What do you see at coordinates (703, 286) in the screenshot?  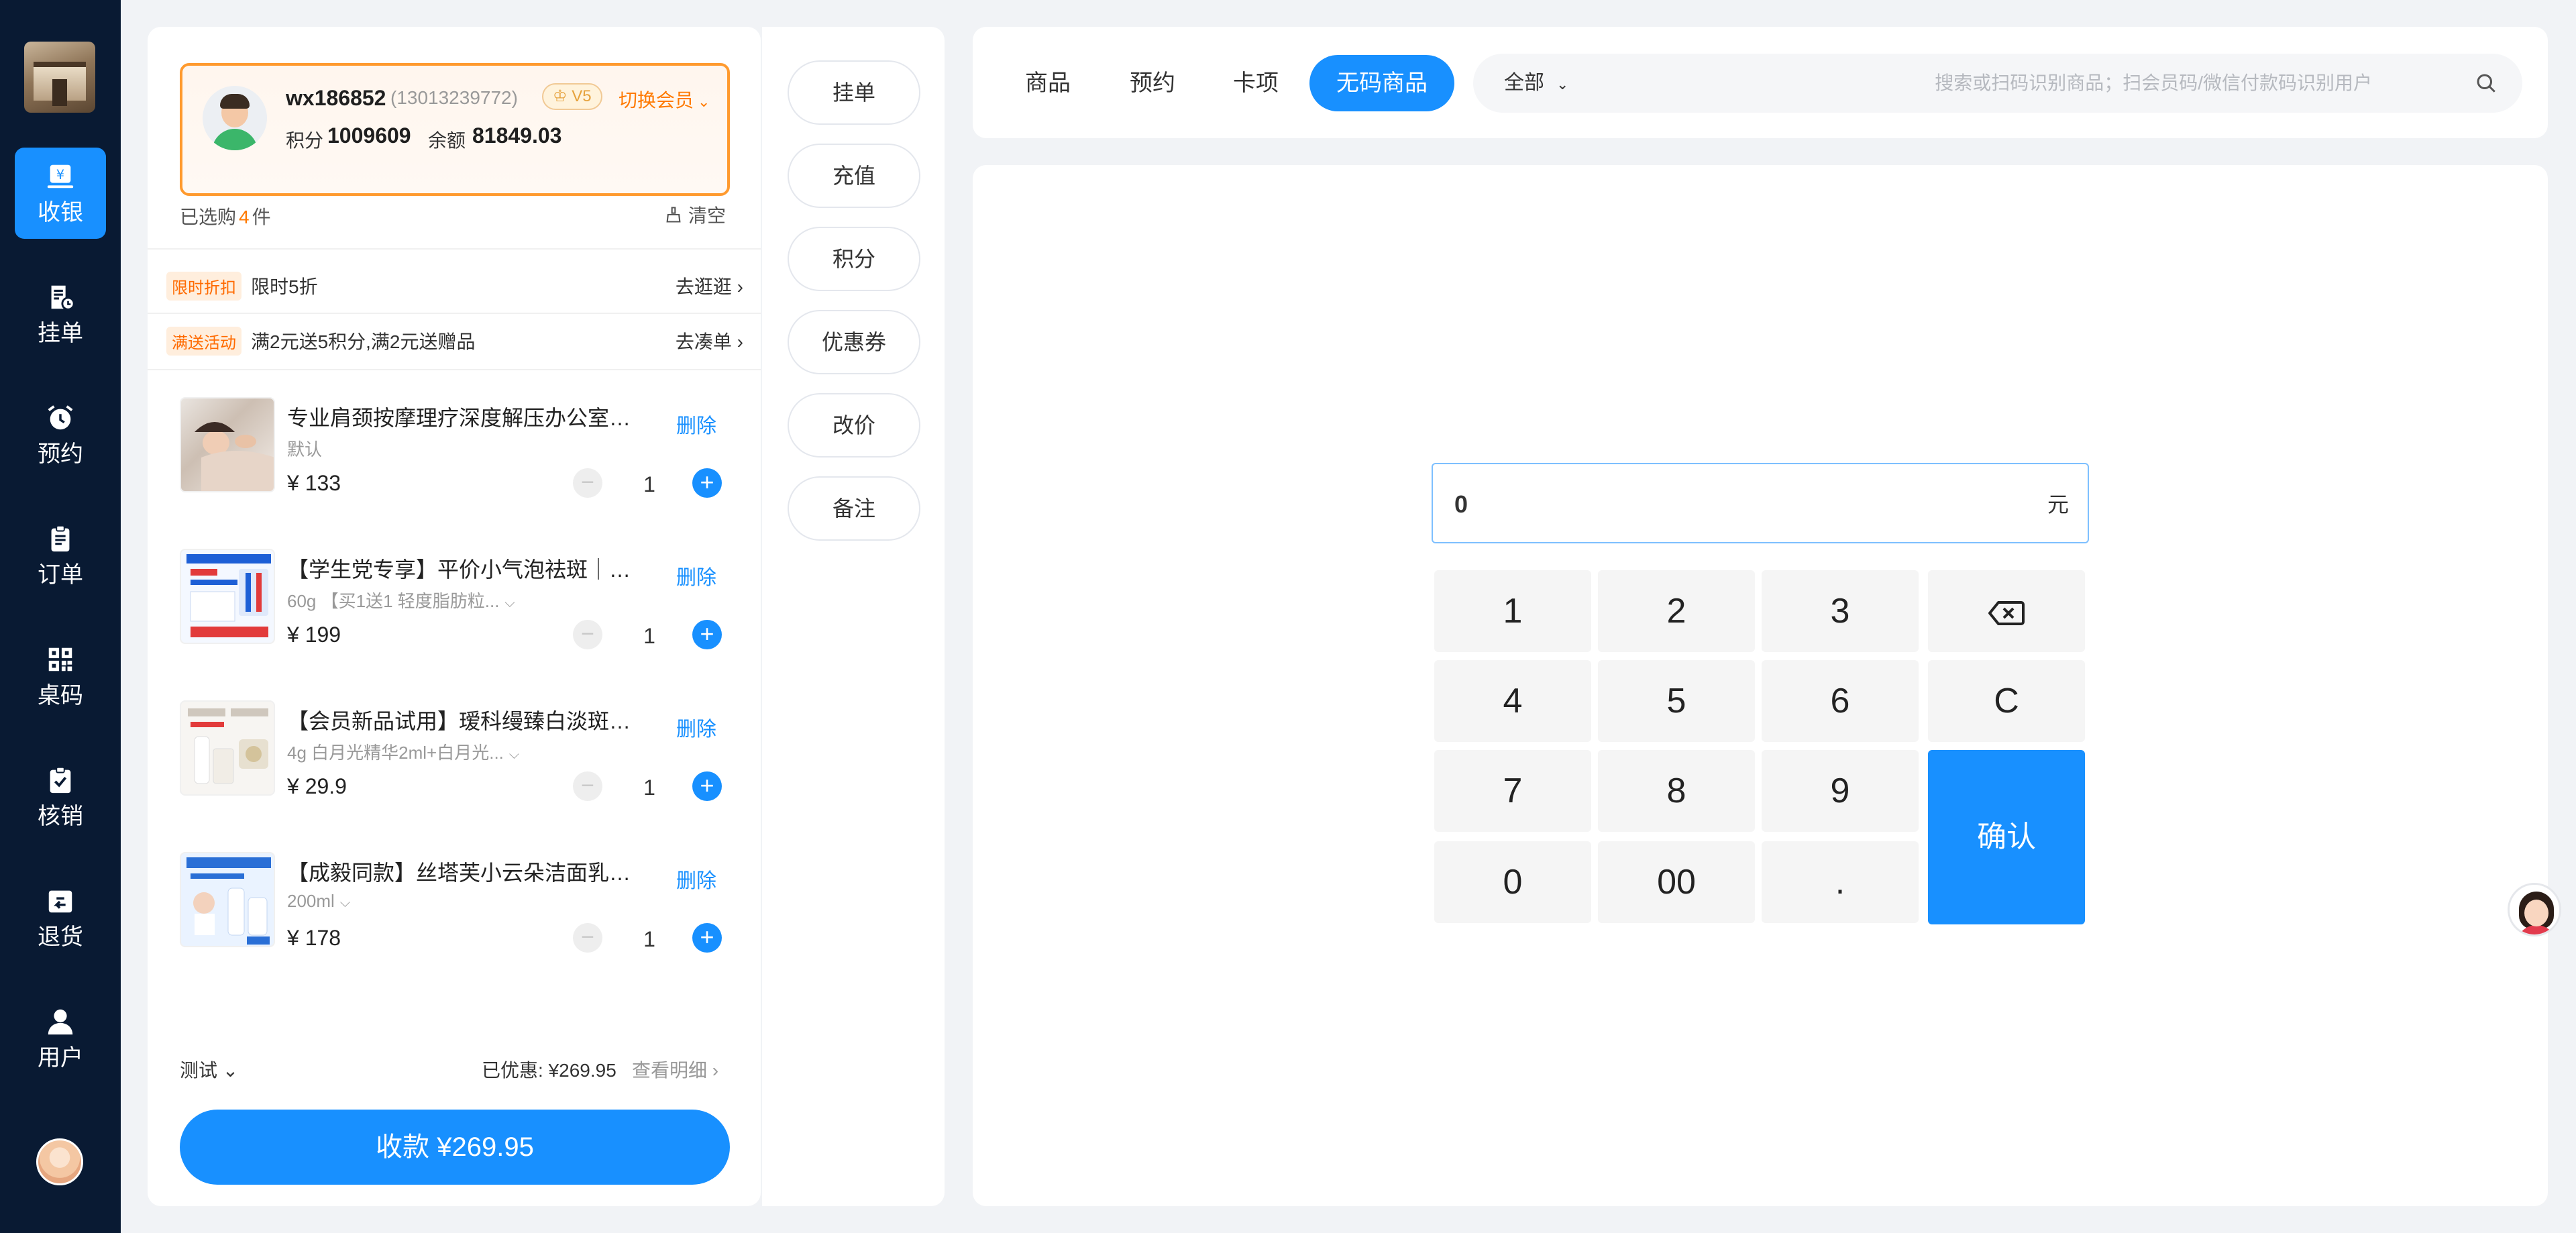 I see `promo-link-label: 去逛逛` at bounding box center [703, 286].